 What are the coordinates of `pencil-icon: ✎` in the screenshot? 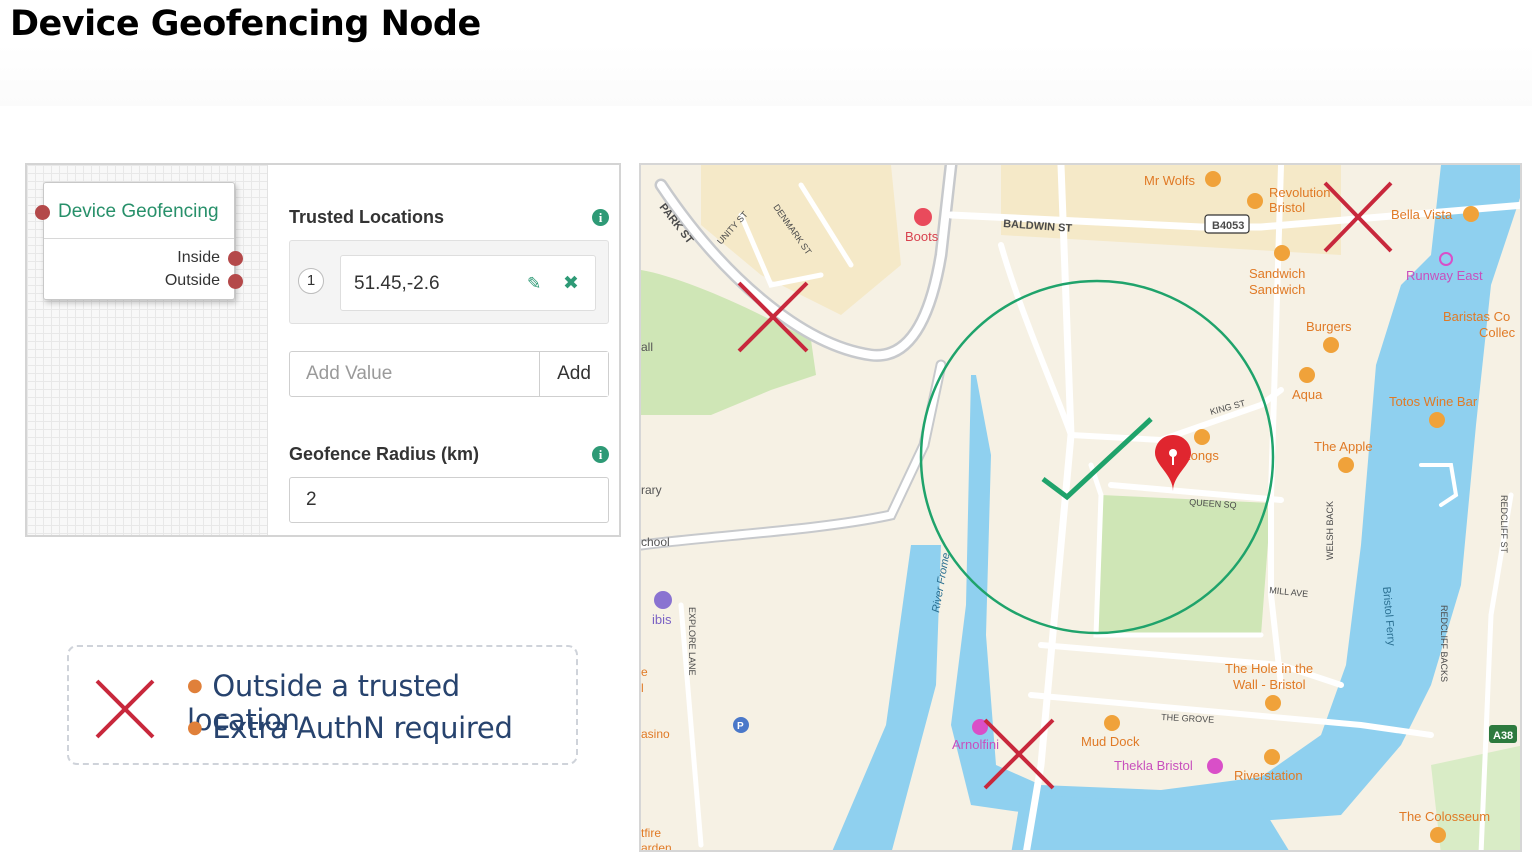 It's located at (534, 284).